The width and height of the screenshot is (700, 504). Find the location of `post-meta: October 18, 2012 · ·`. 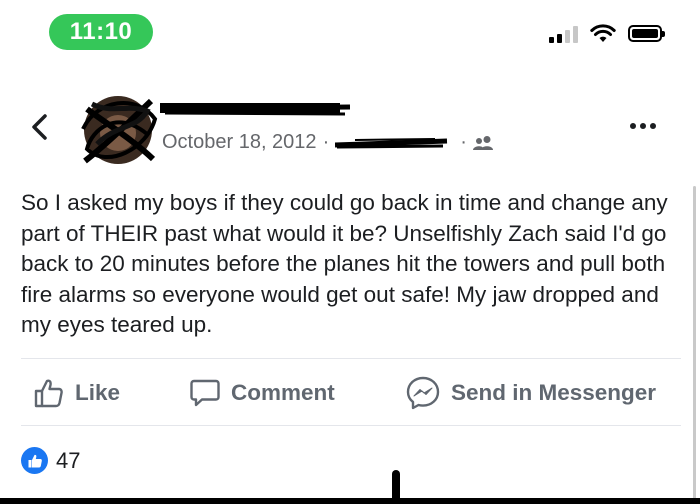

post-meta: October 18, 2012 · · is located at coordinates (328, 142).